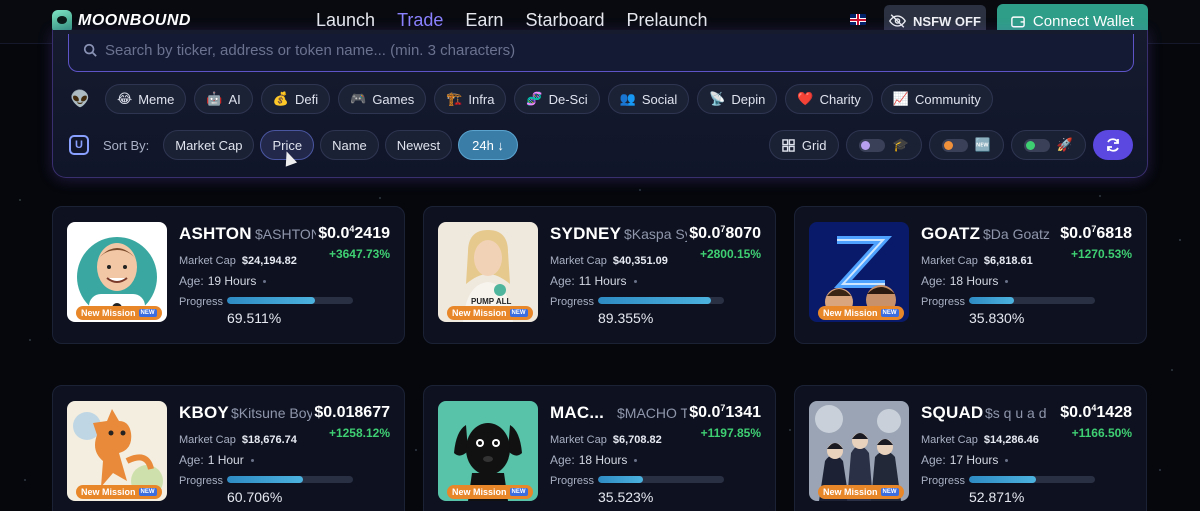 The height and width of the screenshot is (511, 1200). Describe the element at coordinates (947, 21) in the screenshot. I see `nsfw-label: NSFW OFF` at that location.